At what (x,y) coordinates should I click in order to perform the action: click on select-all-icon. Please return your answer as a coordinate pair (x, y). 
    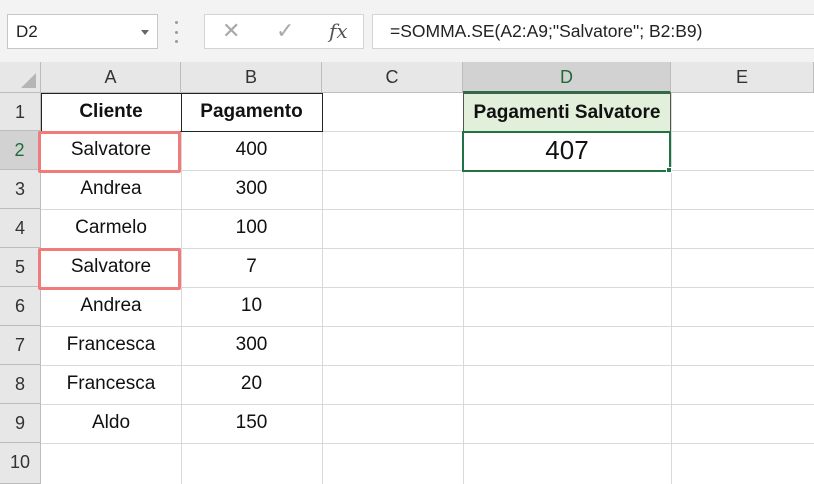
    Looking at the image, I should click on (28, 80).